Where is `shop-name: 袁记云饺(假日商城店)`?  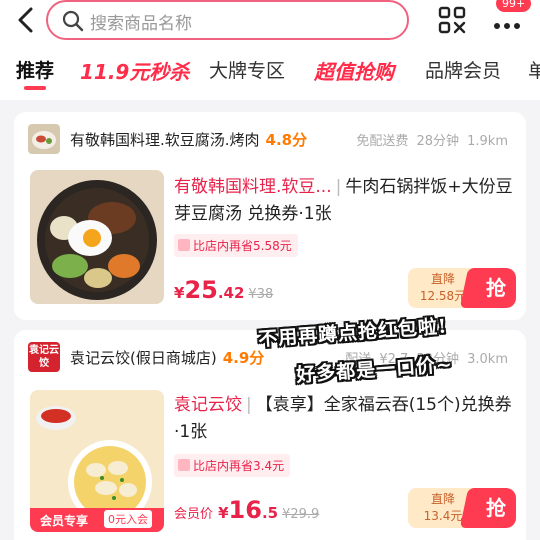
shop-name: 袁记云饺(假日商城店) is located at coordinates (143, 358).